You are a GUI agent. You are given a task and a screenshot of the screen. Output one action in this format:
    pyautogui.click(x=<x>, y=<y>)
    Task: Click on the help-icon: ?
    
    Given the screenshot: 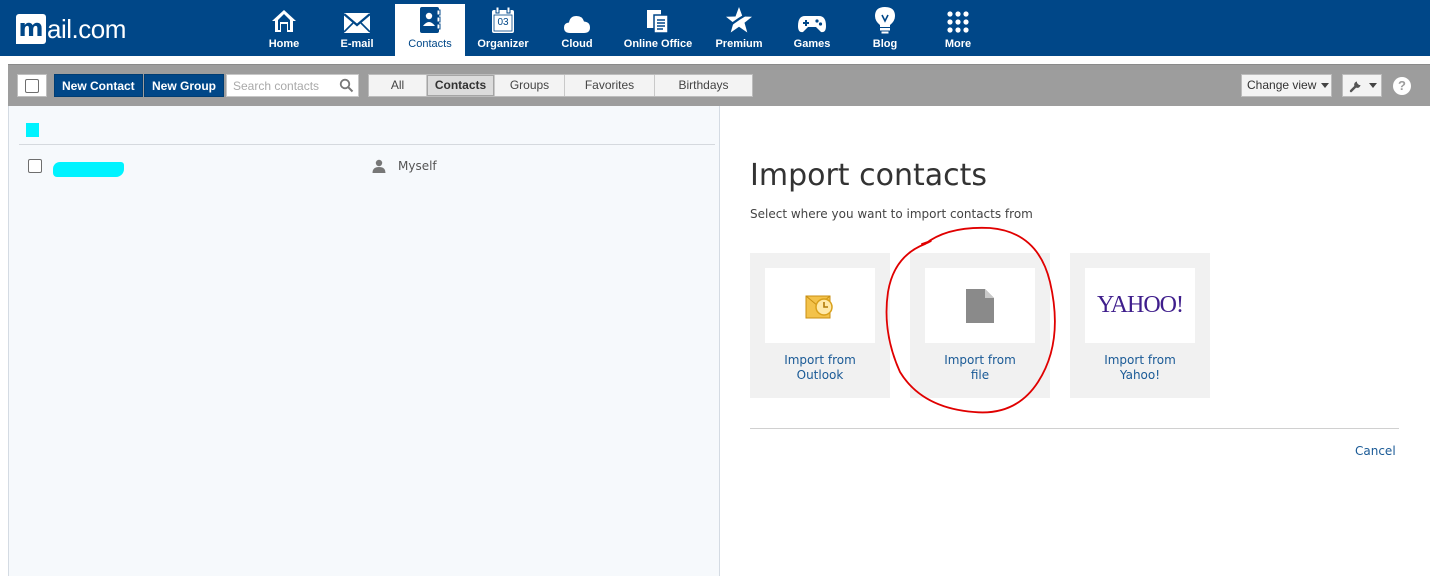 What is the action you would take?
    pyautogui.click(x=1402, y=86)
    